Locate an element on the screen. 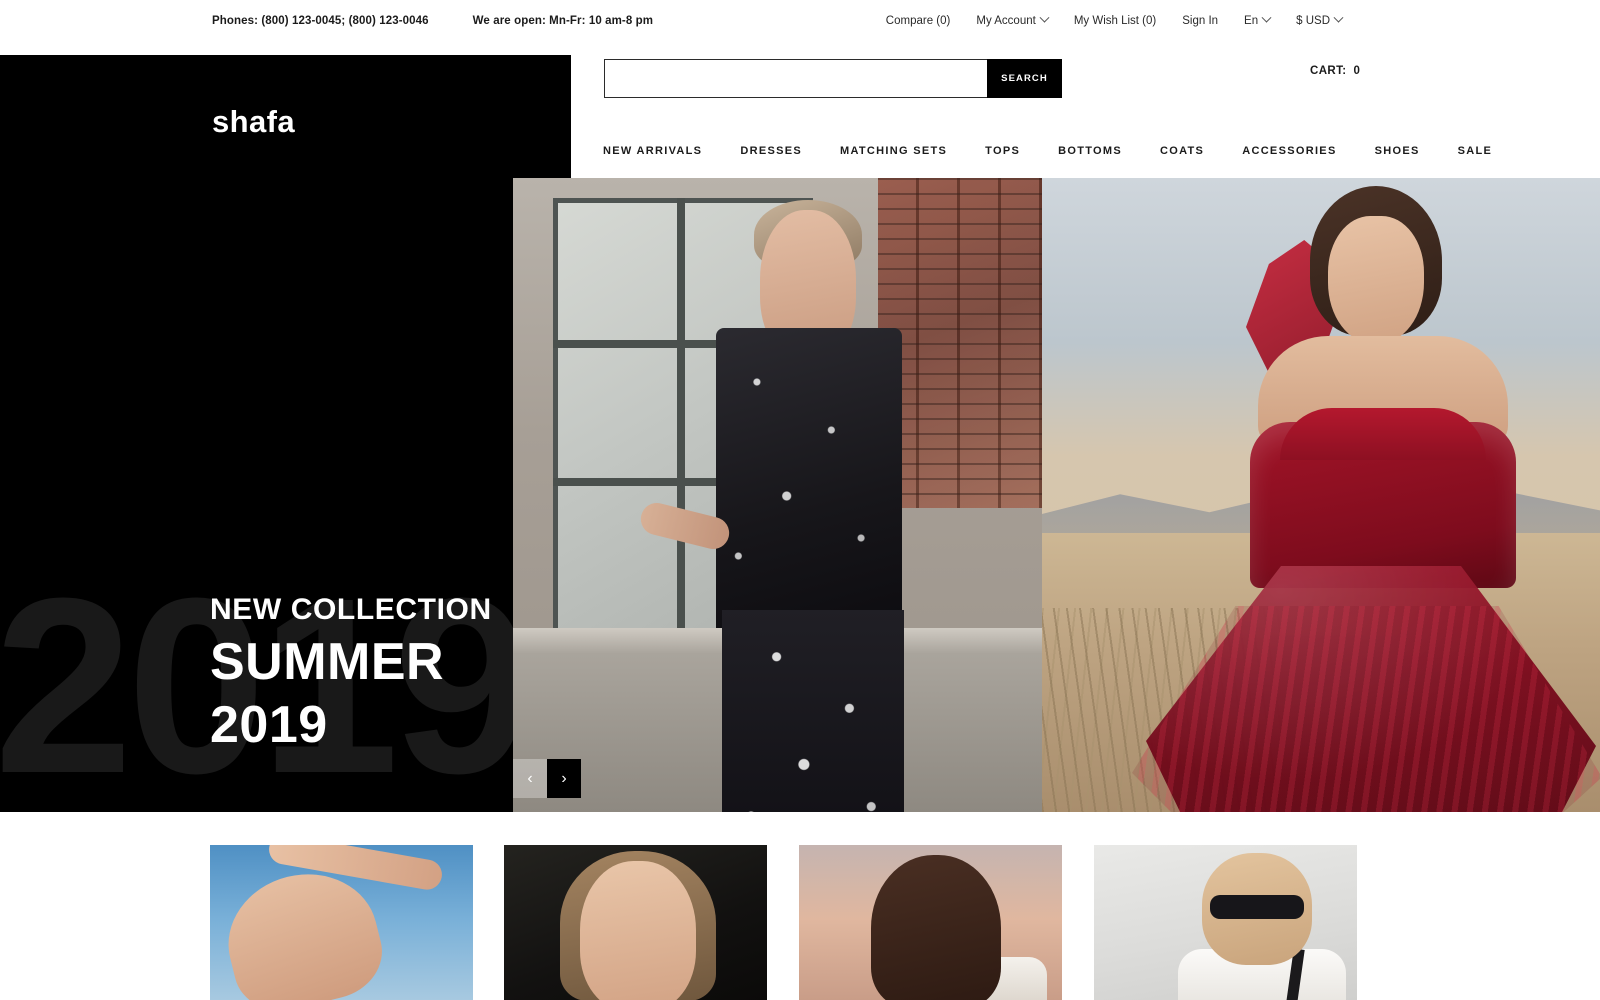 The width and height of the screenshot is (1600, 1000). slider-next-button: › is located at coordinates (564, 778).